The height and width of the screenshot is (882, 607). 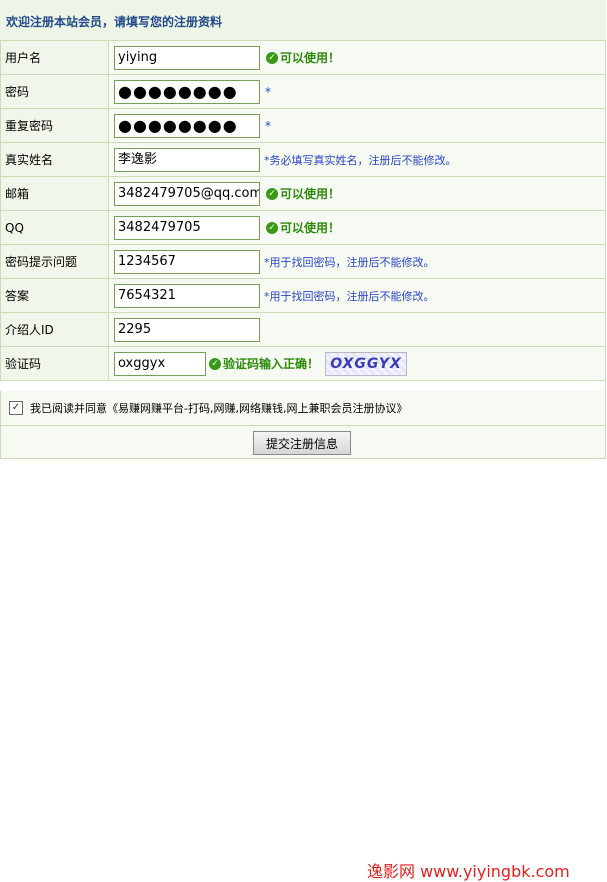 What do you see at coordinates (218, 408) in the screenshot?
I see `agreement-text: 我已阅读并同意《易赚网赚平台-打码,网赚,网络赚钱,网上兼职会员注册协议》` at bounding box center [218, 408].